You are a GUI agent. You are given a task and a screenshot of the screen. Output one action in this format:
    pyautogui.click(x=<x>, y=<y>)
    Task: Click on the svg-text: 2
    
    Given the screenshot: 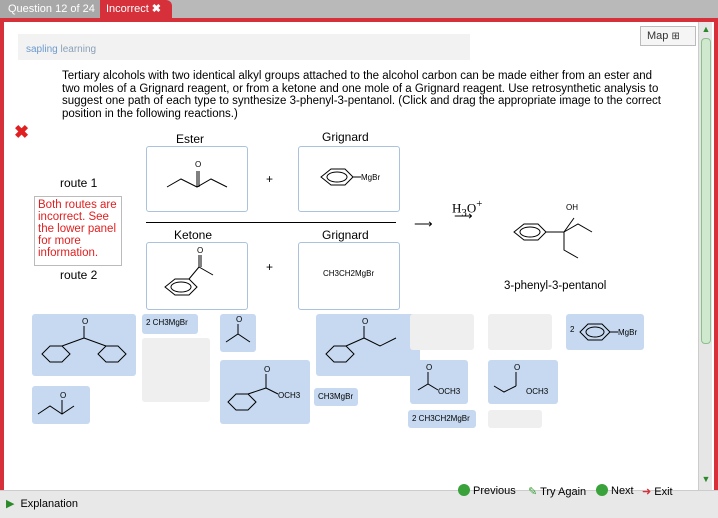 What is the action you would take?
    pyautogui.click(x=572, y=329)
    